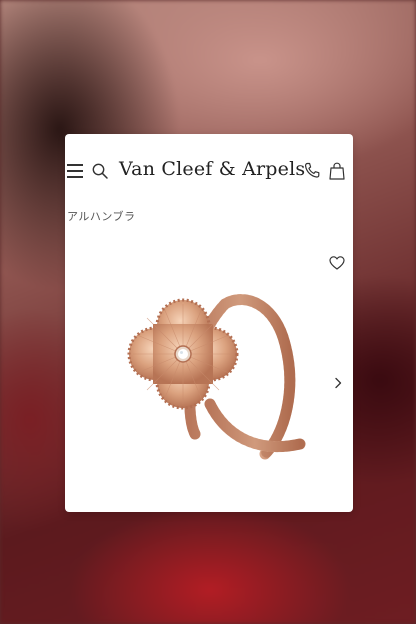 The image size is (416, 624). I want to click on rose-gold-alhambra-ring-image, so click(220, 384).